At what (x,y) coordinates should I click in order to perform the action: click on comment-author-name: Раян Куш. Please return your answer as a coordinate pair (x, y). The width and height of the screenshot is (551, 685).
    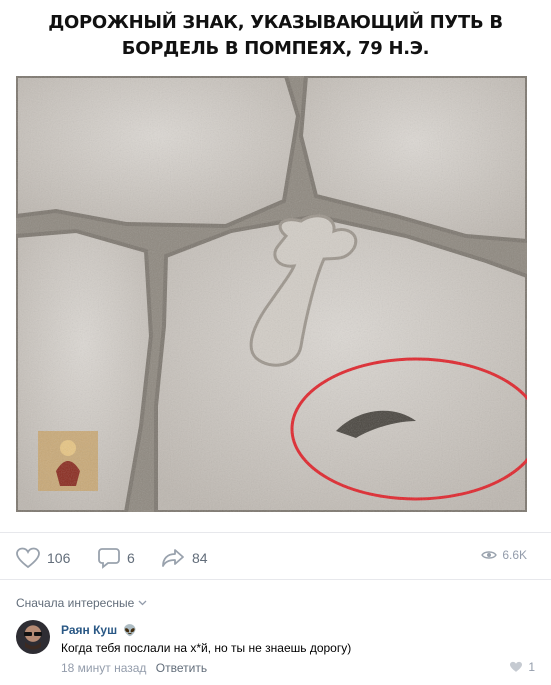
    Looking at the image, I should click on (89, 630).